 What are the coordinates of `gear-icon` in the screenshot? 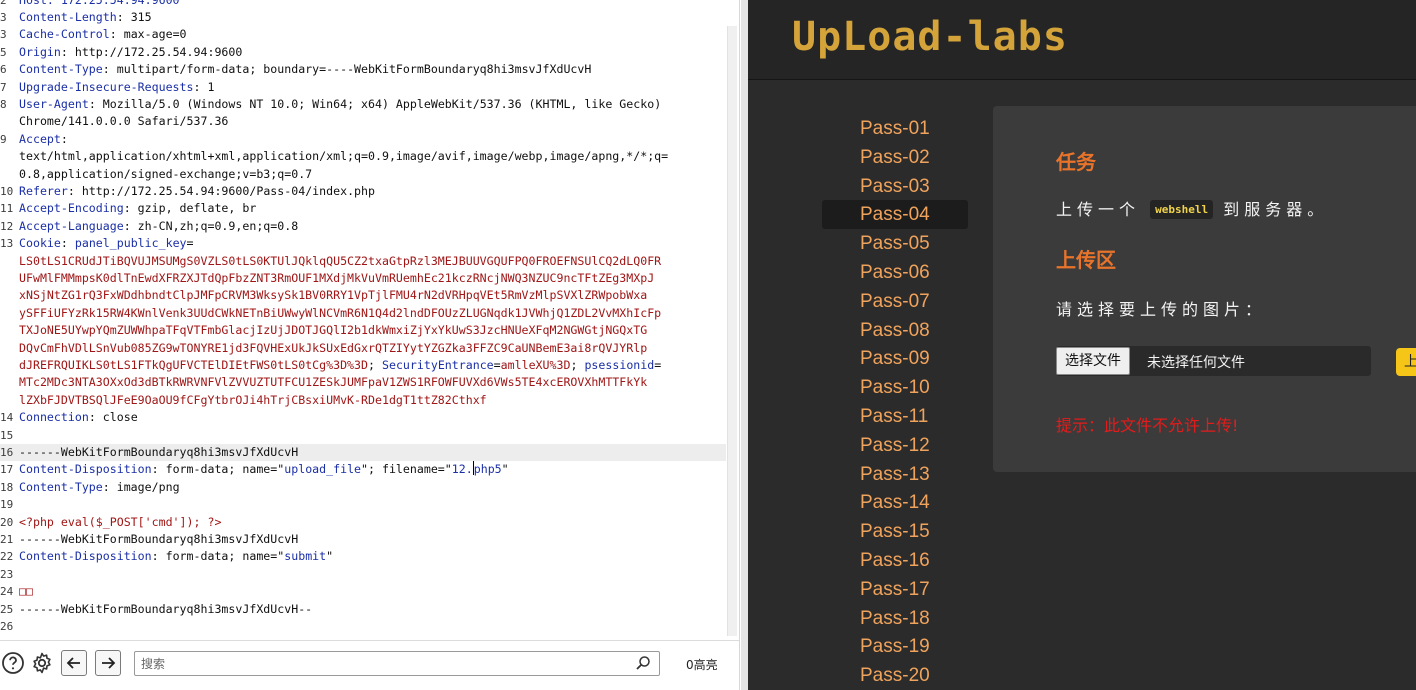 It's located at (42, 663).